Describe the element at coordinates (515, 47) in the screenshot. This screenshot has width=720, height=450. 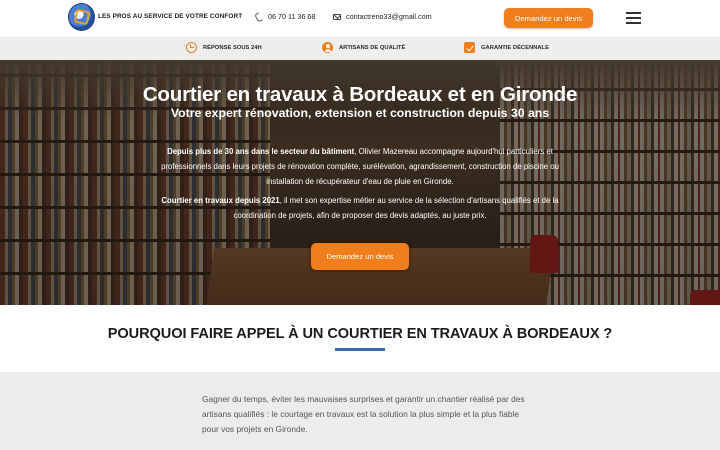
I see `feature-label: GARANTIE DÉCENNALE` at that location.